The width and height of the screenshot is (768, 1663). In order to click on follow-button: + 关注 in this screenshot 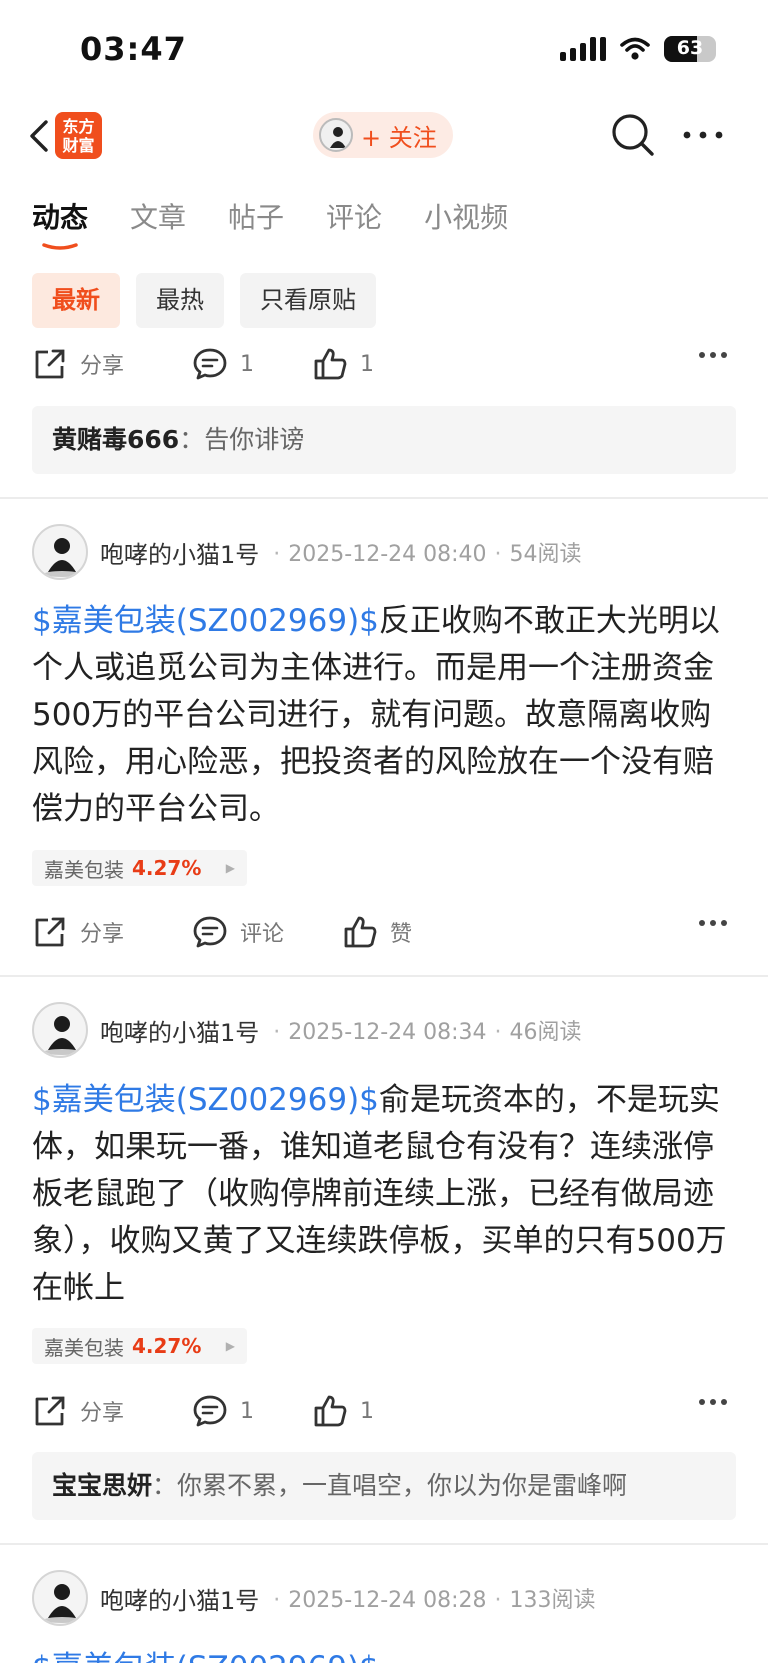, I will do `click(383, 135)`.